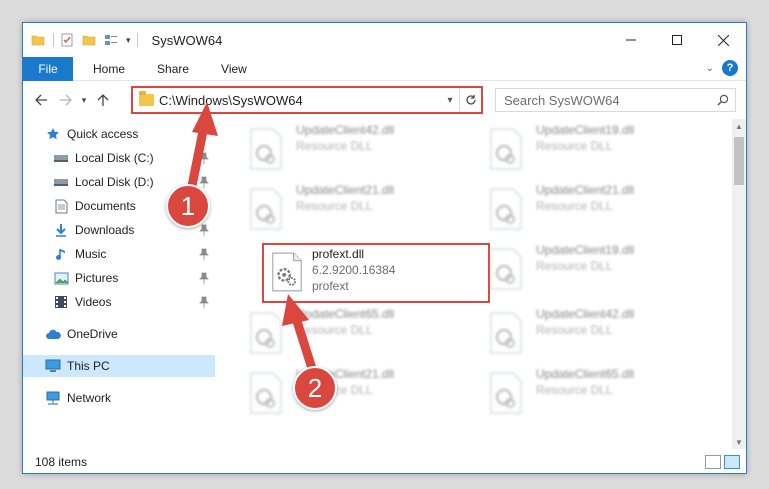 This screenshot has height=489, width=769. I want to click on sidebar-item-local-disk-c: Local Disk (C:), so click(119, 158).